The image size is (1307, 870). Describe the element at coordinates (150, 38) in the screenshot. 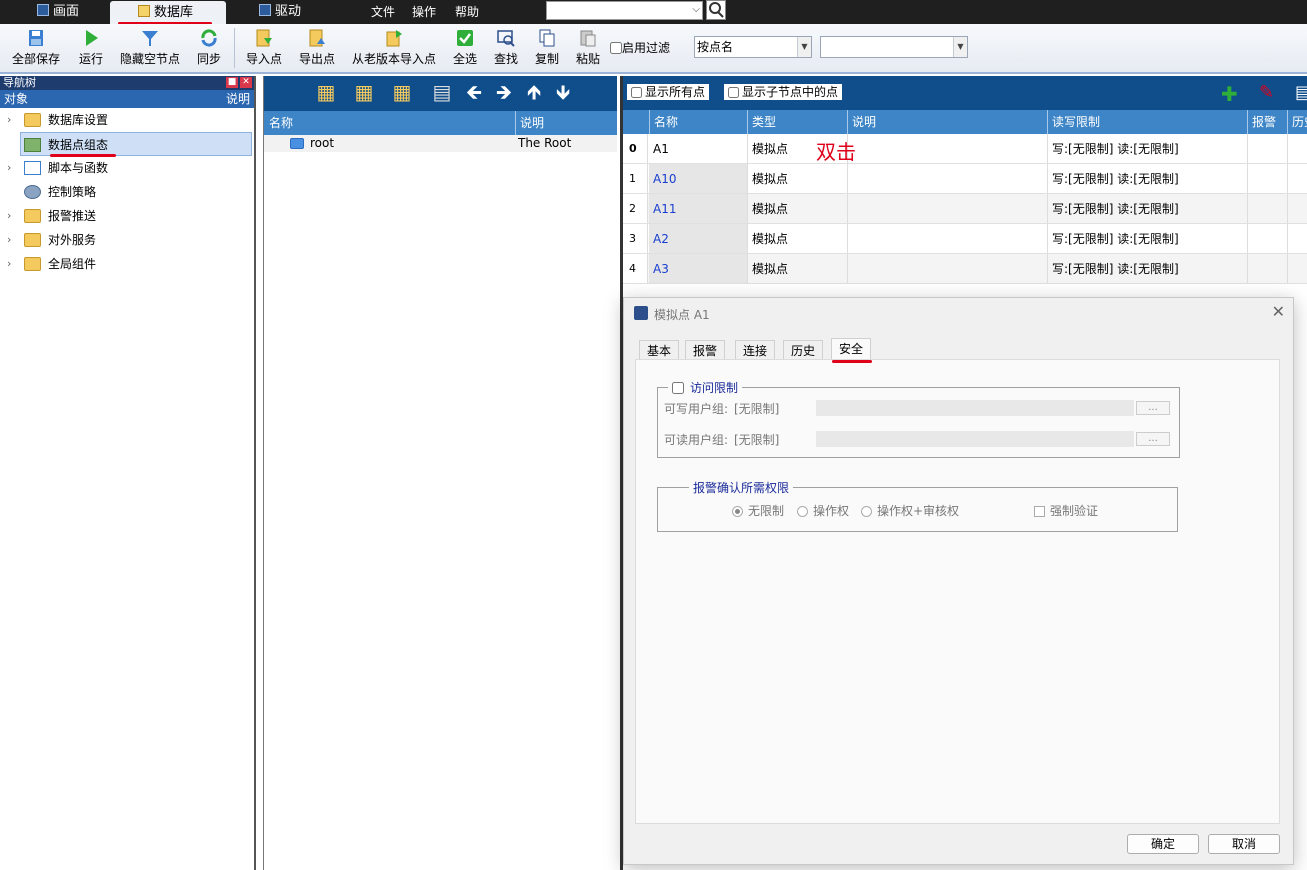

I see `filter-icon` at that location.